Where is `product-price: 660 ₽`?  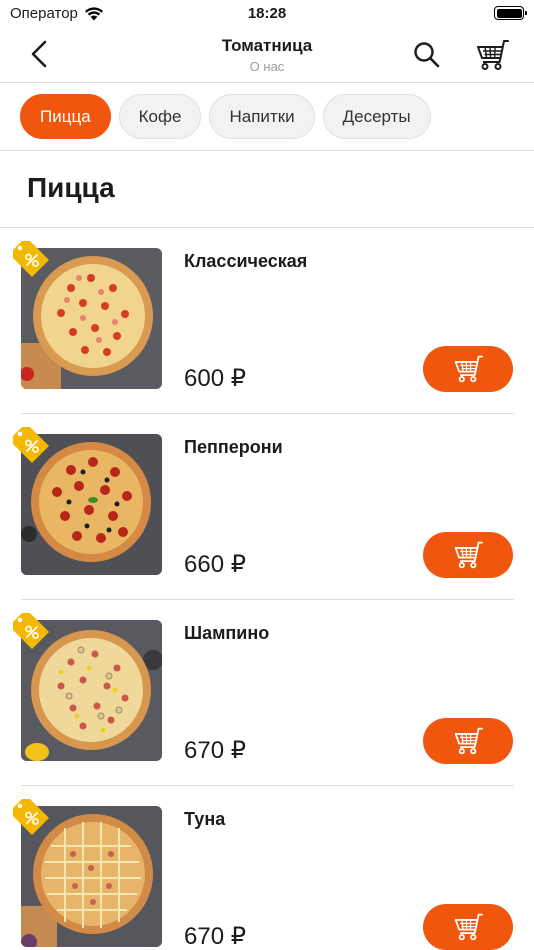 product-price: 660 ₽ is located at coordinates (215, 564).